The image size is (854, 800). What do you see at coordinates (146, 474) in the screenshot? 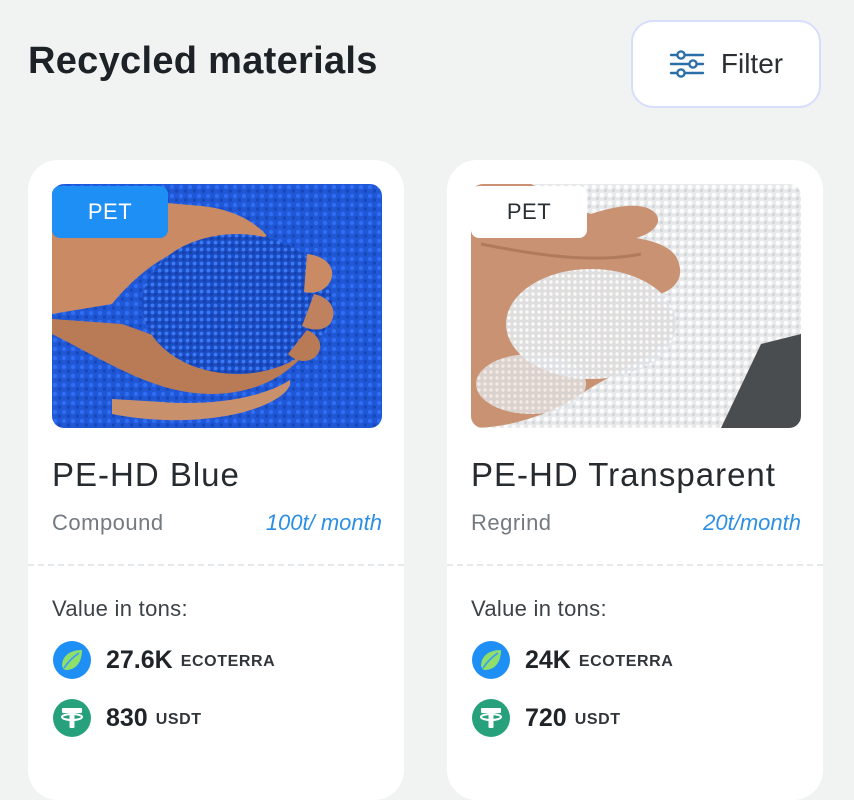
I see `material-title: PE-HD Blue` at bounding box center [146, 474].